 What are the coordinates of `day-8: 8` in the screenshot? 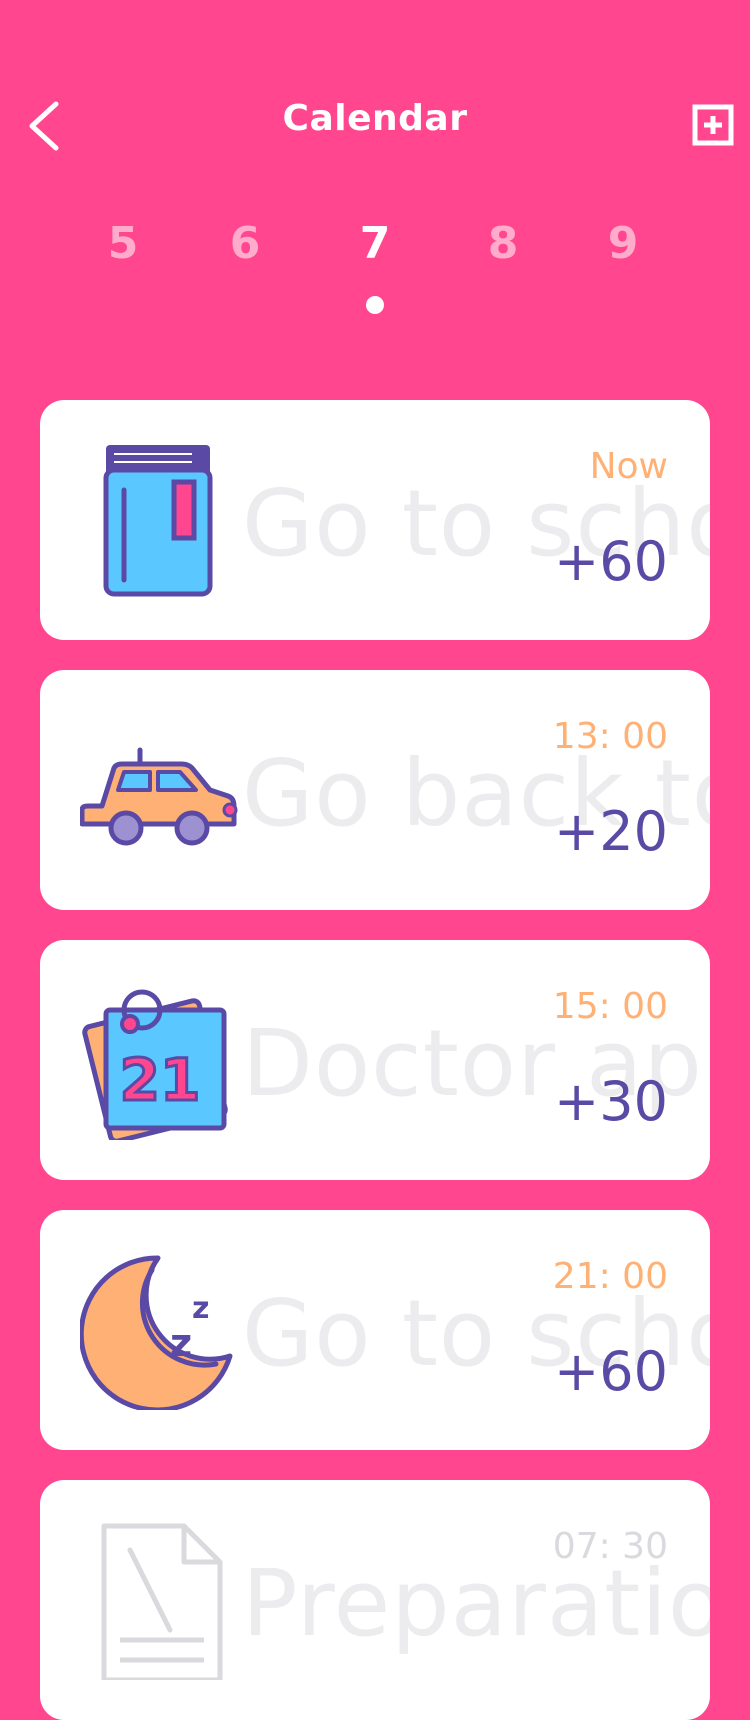 It's located at (503, 243).